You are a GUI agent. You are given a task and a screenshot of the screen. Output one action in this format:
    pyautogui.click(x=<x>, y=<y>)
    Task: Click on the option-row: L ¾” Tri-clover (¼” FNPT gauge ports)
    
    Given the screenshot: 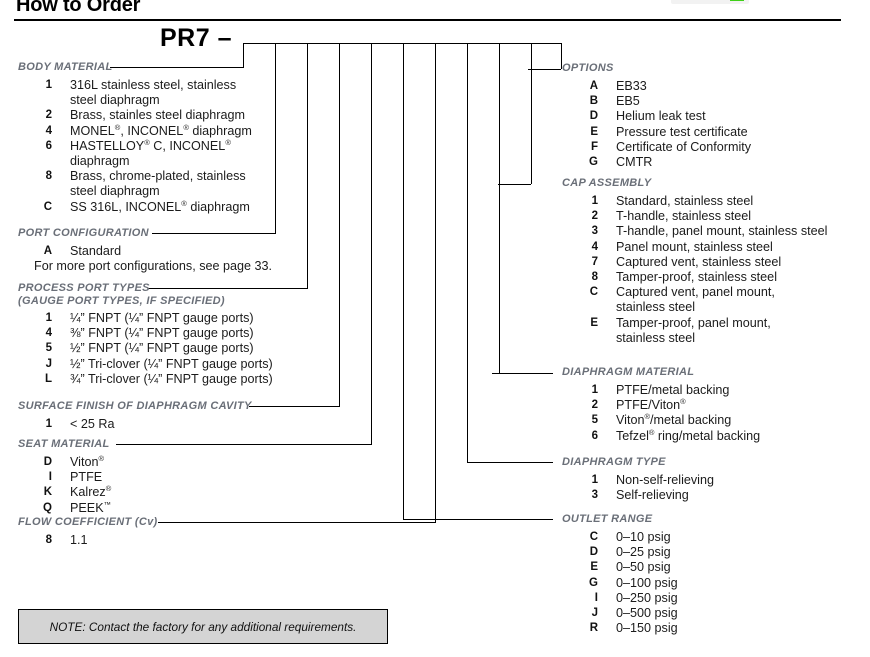 What is the action you would take?
    pyautogui.click(x=145, y=379)
    